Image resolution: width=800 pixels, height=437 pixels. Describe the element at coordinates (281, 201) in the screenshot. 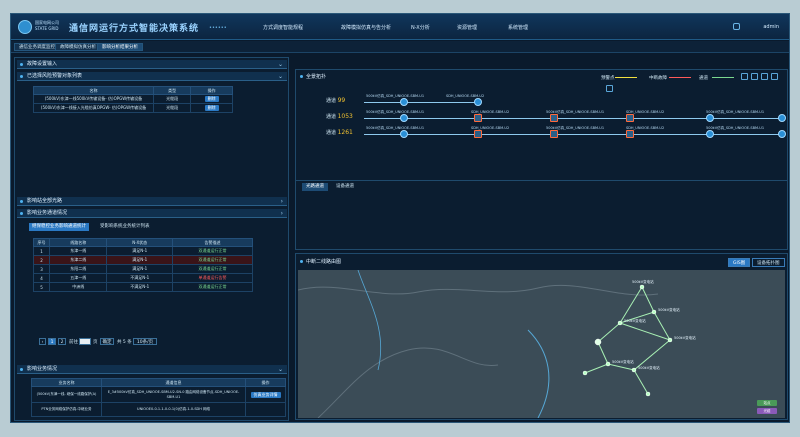

I see `chevron-right-icon: ›` at that location.